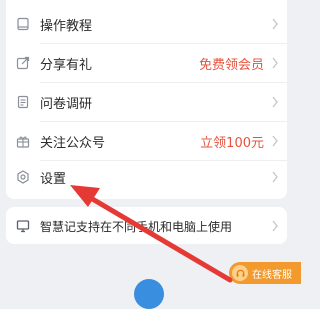 The width and height of the screenshot is (320, 309). What do you see at coordinates (146, 63) in the screenshot?
I see `menu-item-share: 分享有礼 免费领会员` at bounding box center [146, 63].